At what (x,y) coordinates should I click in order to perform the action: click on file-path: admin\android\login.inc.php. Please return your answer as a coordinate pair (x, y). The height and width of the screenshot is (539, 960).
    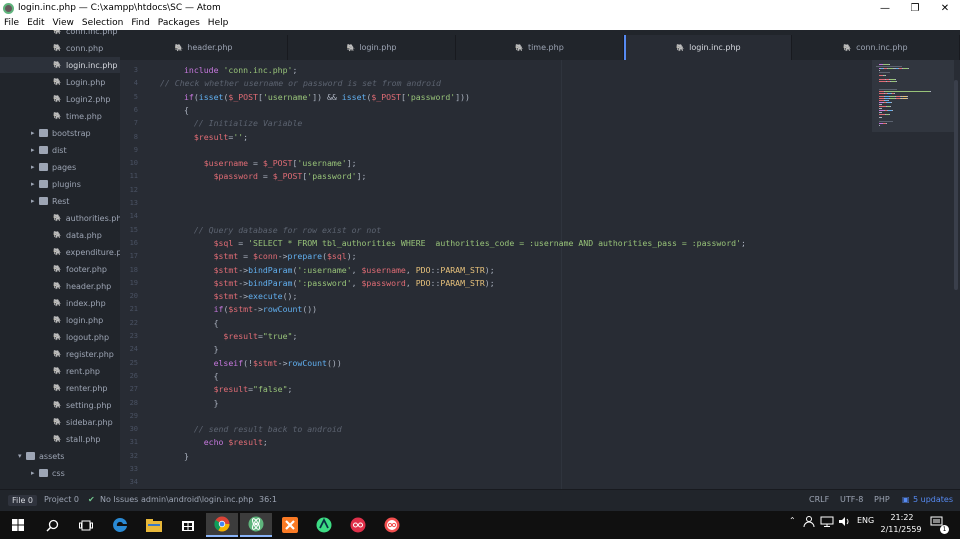
    Looking at the image, I should click on (197, 499).